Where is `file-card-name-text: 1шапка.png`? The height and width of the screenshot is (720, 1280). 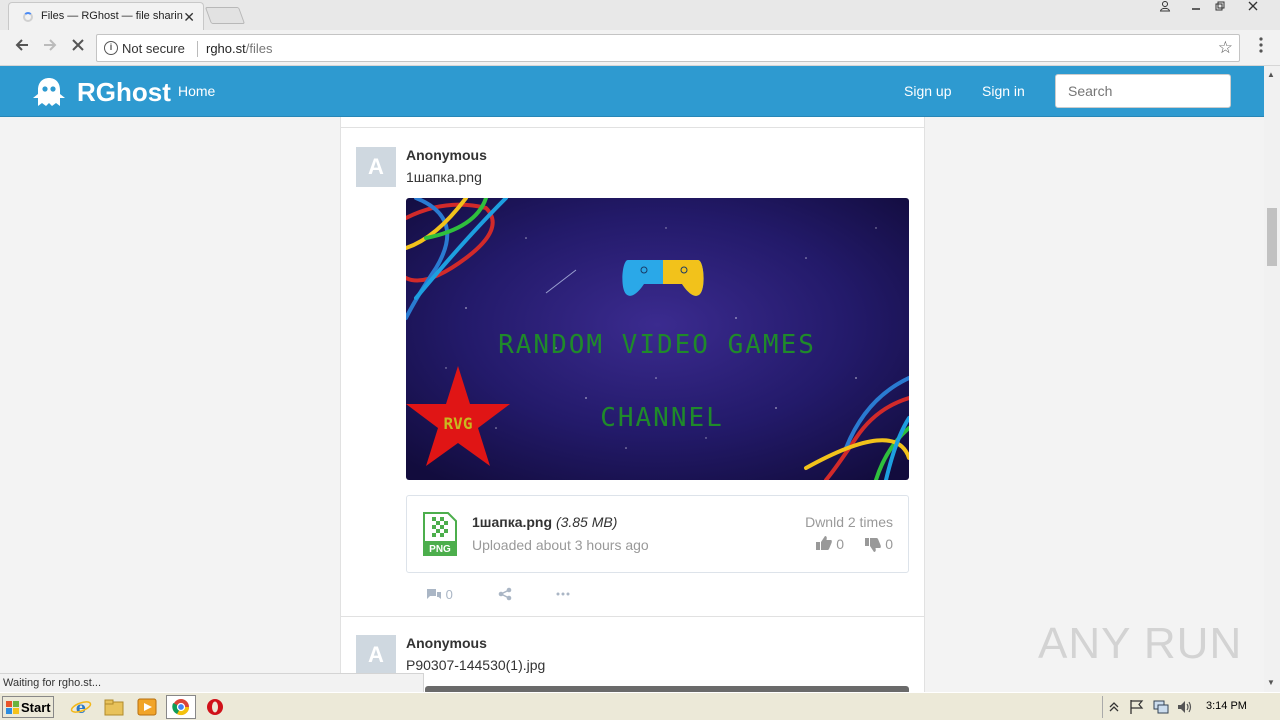
file-card-name-text: 1шапка.png is located at coordinates (512, 522).